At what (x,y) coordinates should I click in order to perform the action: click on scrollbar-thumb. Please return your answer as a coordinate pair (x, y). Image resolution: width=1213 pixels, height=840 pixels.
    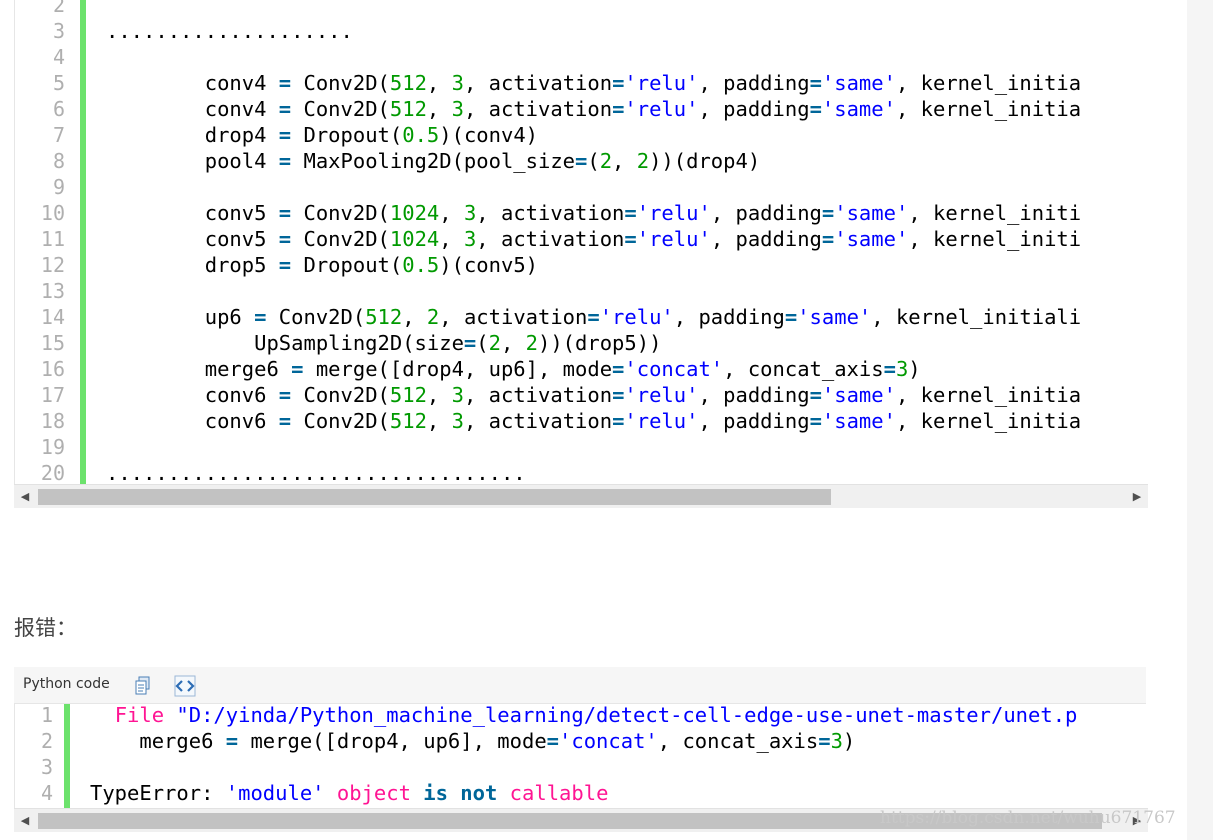
    Looking at the image, I should click on (434, 497).